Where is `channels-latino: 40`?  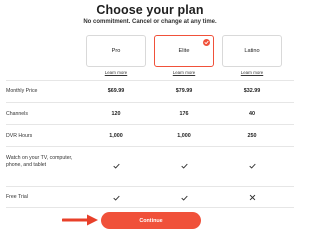 channels-latino: 40 is located at coordinates (252, 114).